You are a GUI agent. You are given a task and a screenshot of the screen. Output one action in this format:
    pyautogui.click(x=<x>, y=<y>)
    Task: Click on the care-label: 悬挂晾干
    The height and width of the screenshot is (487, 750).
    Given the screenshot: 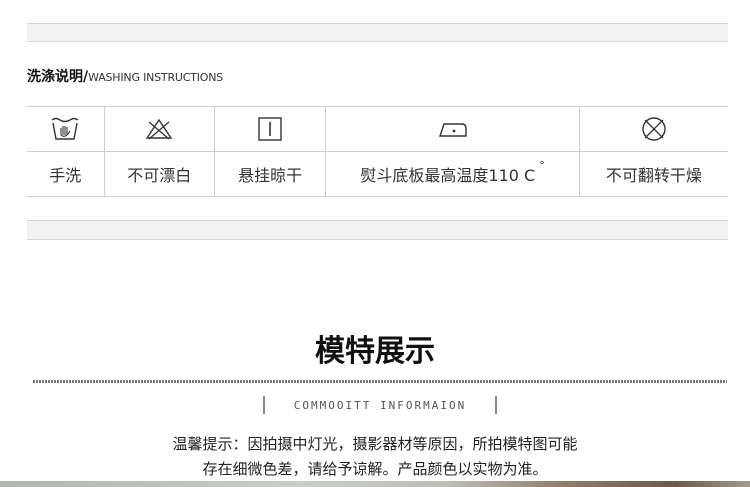 What is the action you would take?
    pyautogui.click(x=270, y=175)
    